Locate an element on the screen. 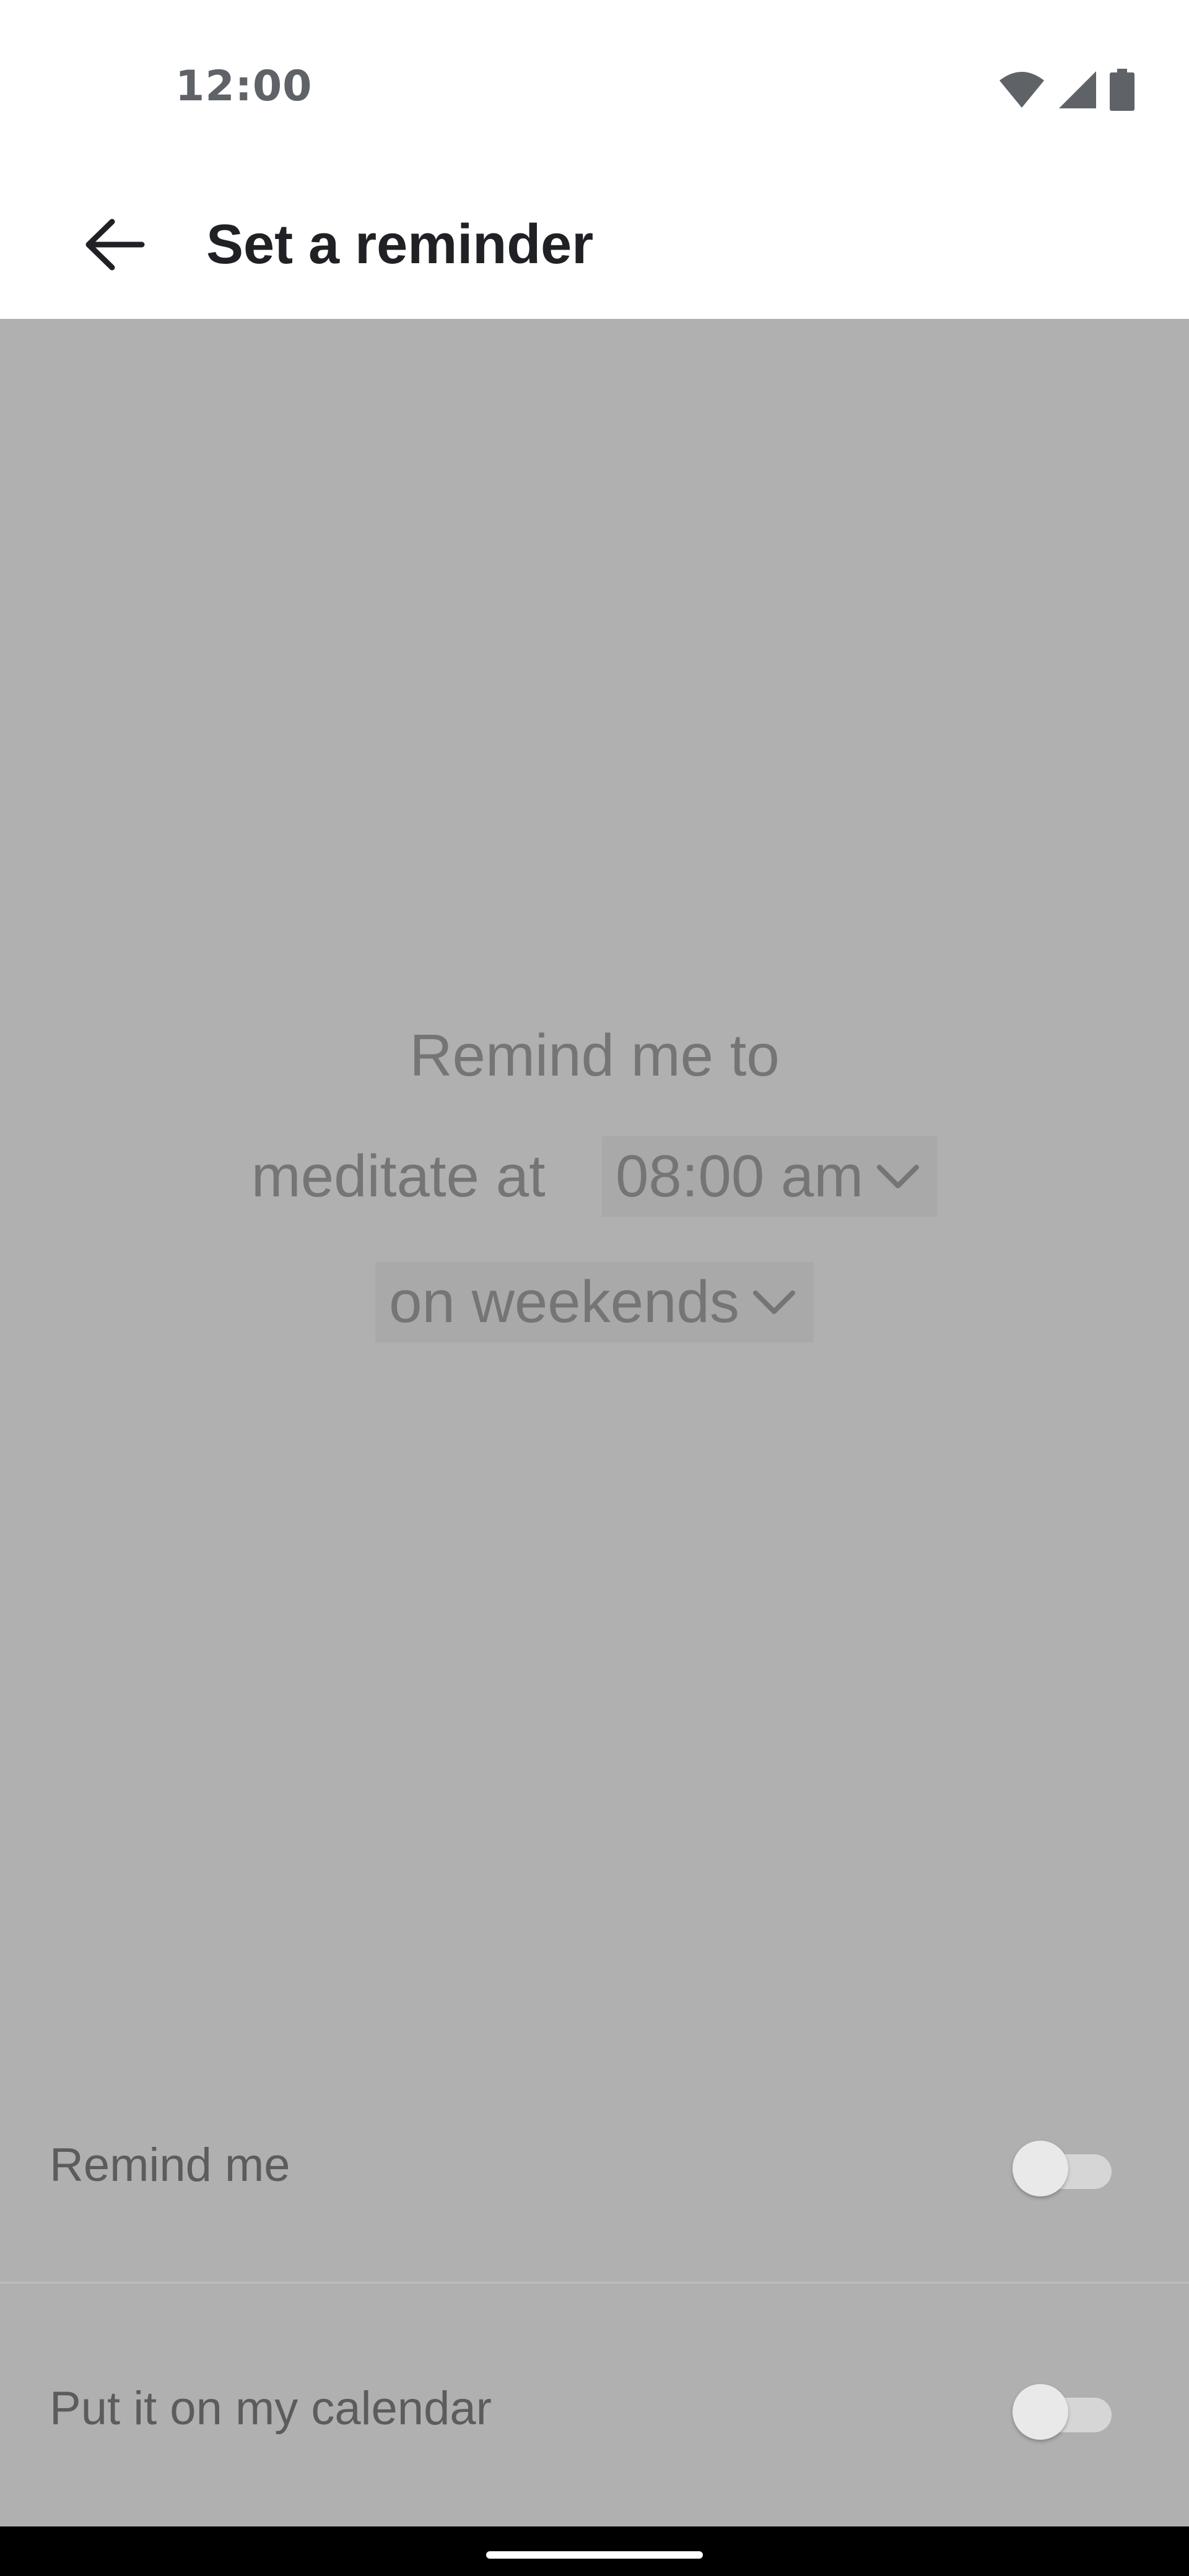  status-time: 12:00 is located at coordinates (244, 86).